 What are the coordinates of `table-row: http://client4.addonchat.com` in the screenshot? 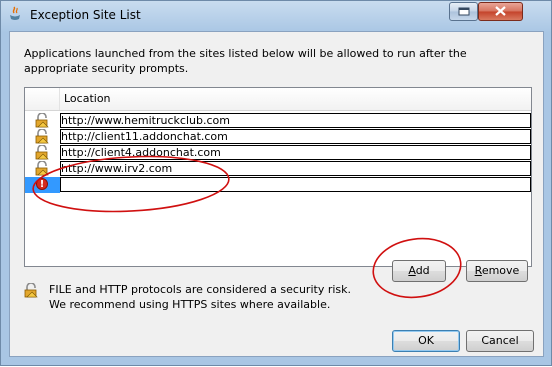 It's located at (278, 153).